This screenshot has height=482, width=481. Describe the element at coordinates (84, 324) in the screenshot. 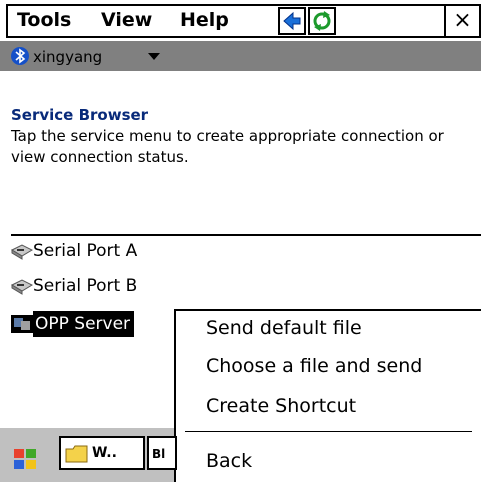

I see `list-item-label: OPP Server` at that location.